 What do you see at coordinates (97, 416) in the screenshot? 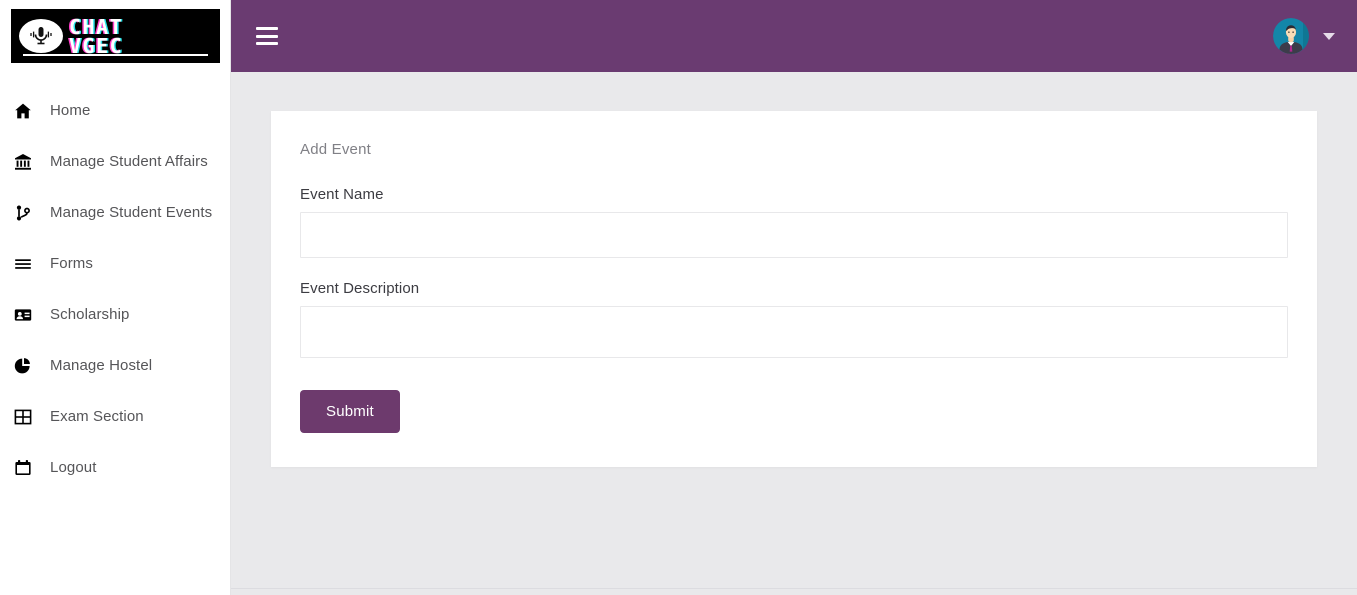
I see `sidebar-item-label: Exam Section` at bounding box center [97, 416].